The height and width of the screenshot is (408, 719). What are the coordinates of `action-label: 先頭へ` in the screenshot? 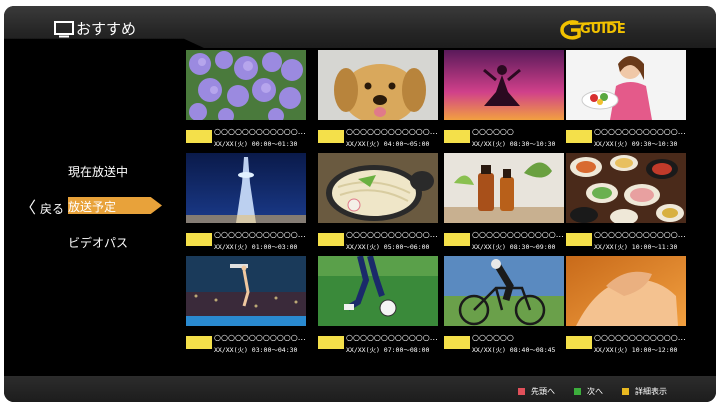 It's located at (543, 391).